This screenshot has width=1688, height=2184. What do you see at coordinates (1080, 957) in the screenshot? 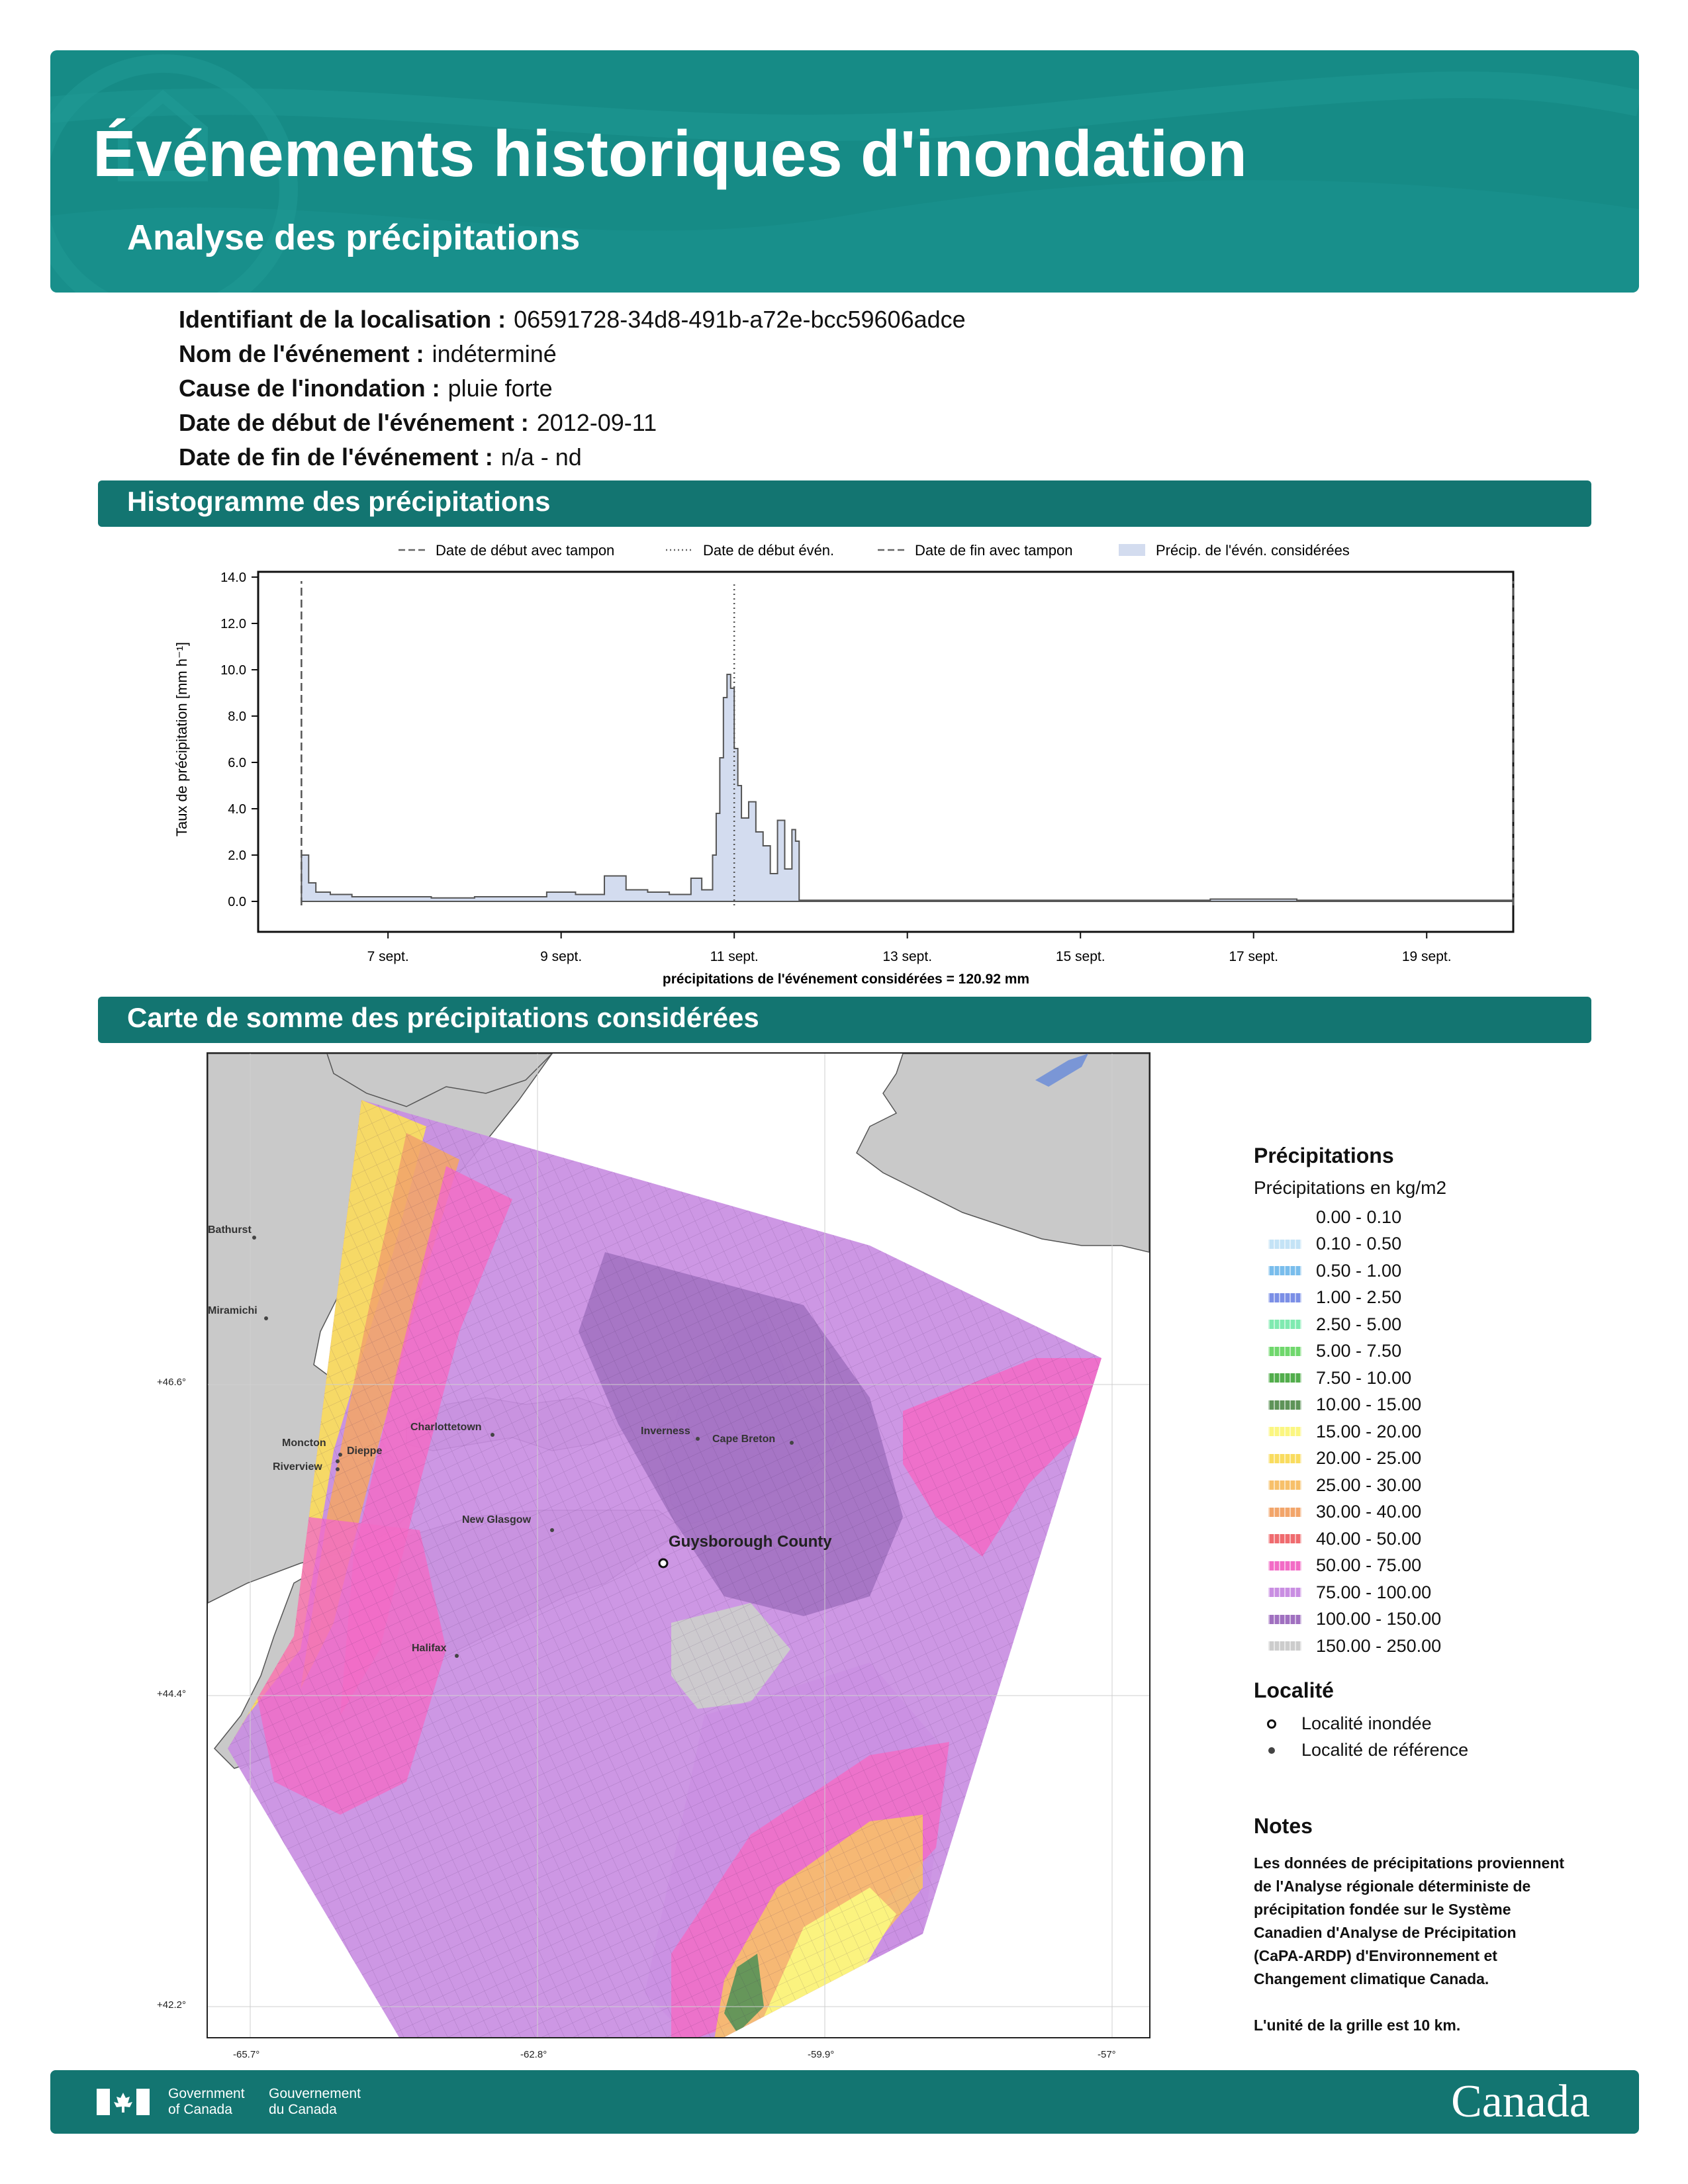
I see `x-tick-label: 15 sept.` at bounding box center [1080, 957].